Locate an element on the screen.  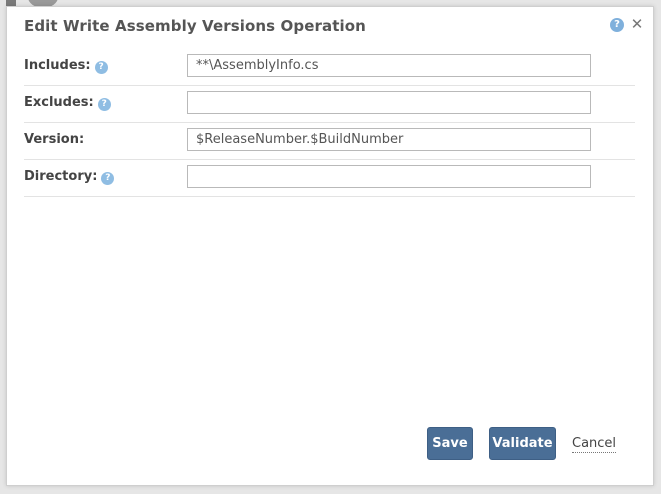
close-icon: ✕ is located at coordinates (637, 24).